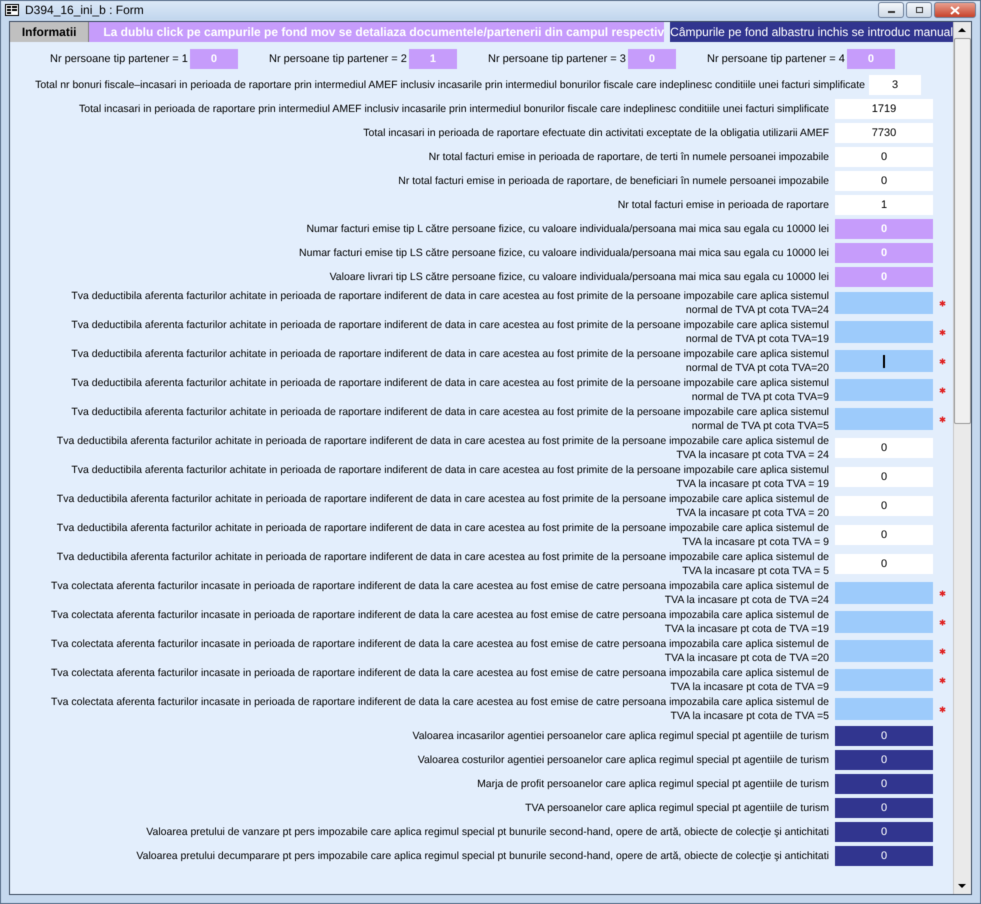 The width and height of the screenshot is (981, 904). Describe the element at coordinates (449, 332) in the screenshot. I see `field-label: Tva deductibila aferenta facturilor achitate in perioada de raportare indiferent de data in care acestea au fost primite de la persoane impozabile care aplica sistemul normal de TVA pt cota TVA=19` at that location.